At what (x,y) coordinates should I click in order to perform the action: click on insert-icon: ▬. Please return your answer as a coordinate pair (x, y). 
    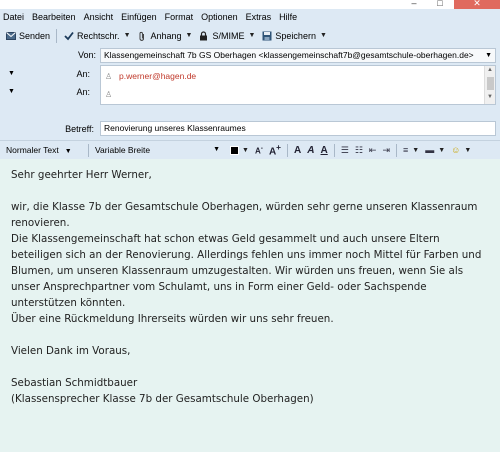
    Looking at the image, I should click on (429, 150).